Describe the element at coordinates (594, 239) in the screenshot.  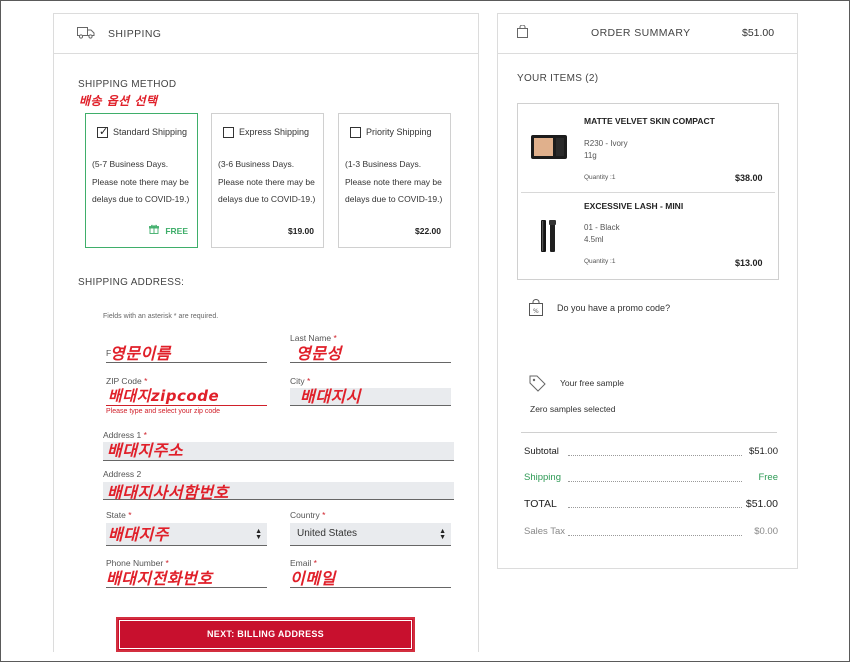
I see `item-size: 4.5ml` at that location.